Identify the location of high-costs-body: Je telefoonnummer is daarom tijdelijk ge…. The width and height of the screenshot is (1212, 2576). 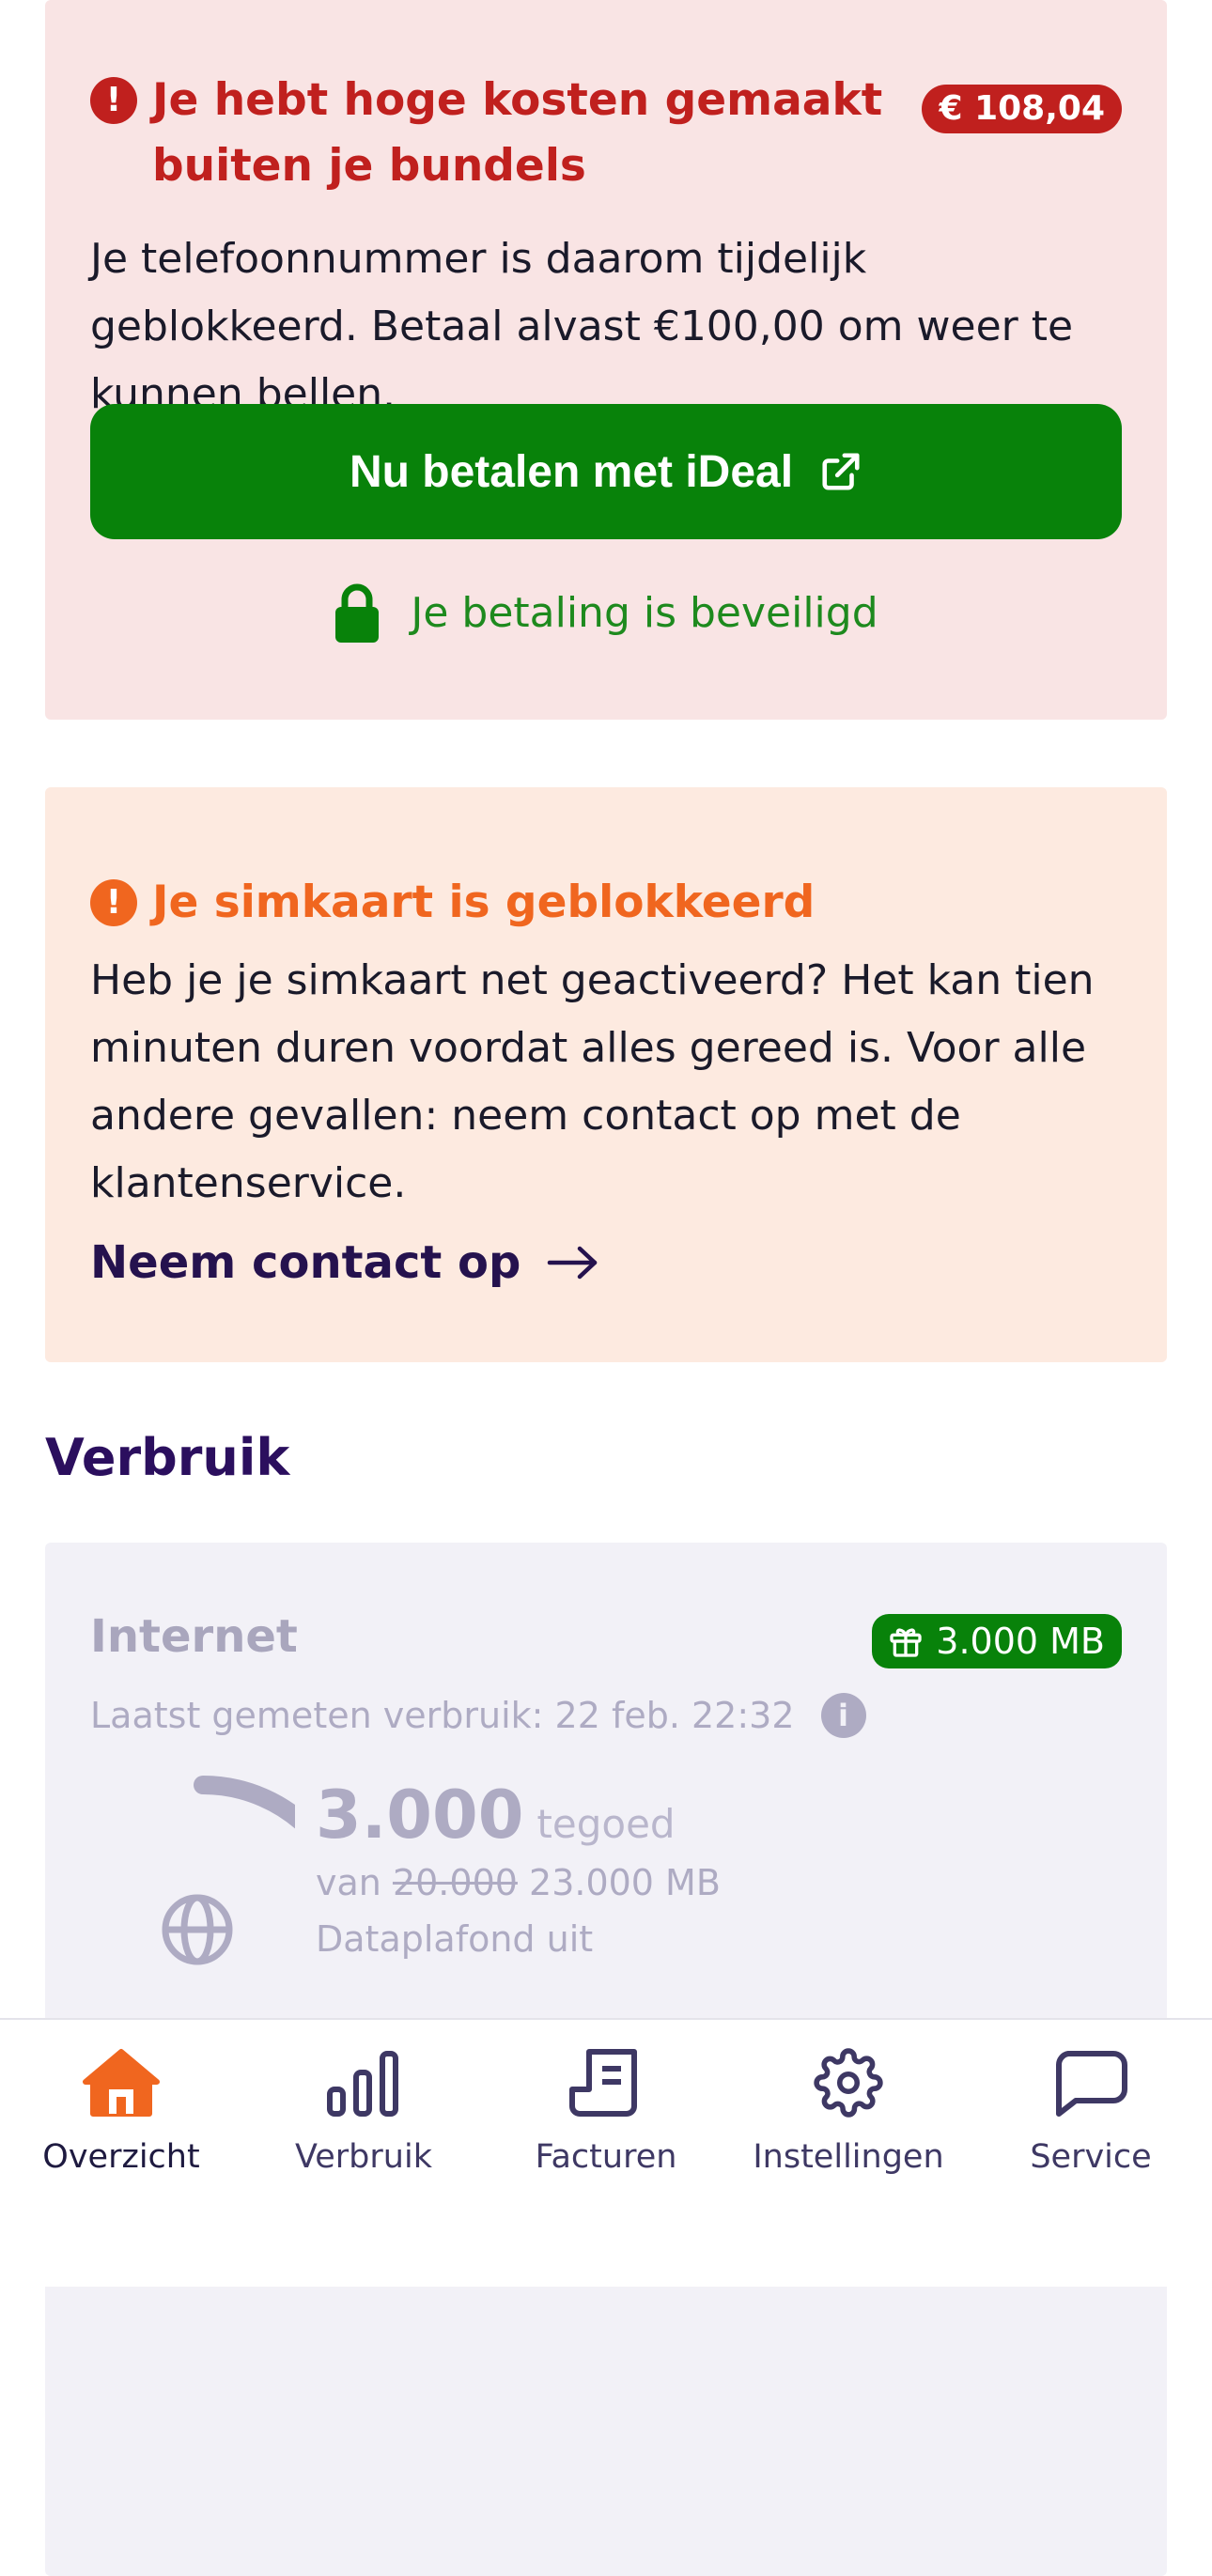
(582, 326).